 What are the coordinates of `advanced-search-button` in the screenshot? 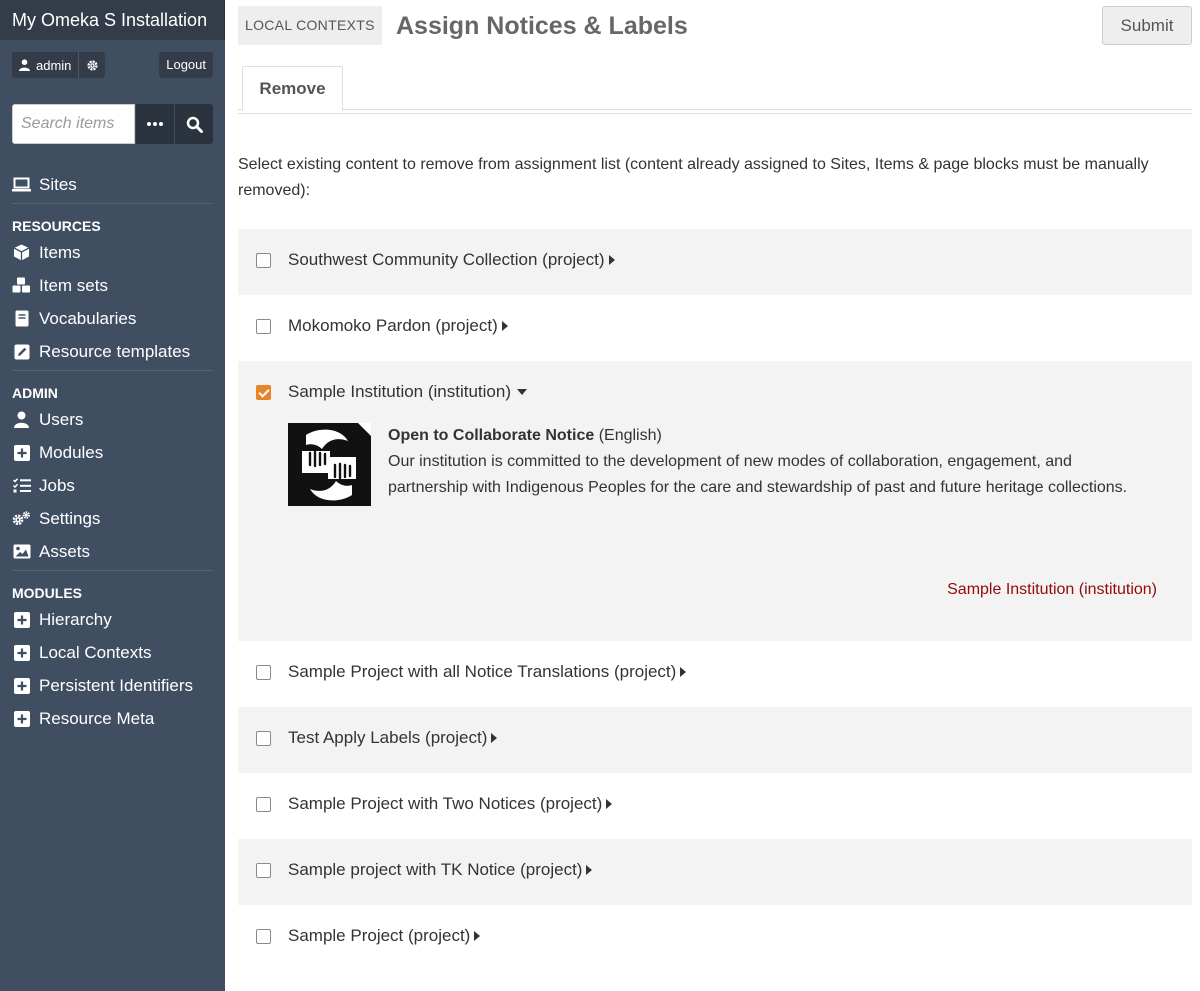 It's located at (154, 124).